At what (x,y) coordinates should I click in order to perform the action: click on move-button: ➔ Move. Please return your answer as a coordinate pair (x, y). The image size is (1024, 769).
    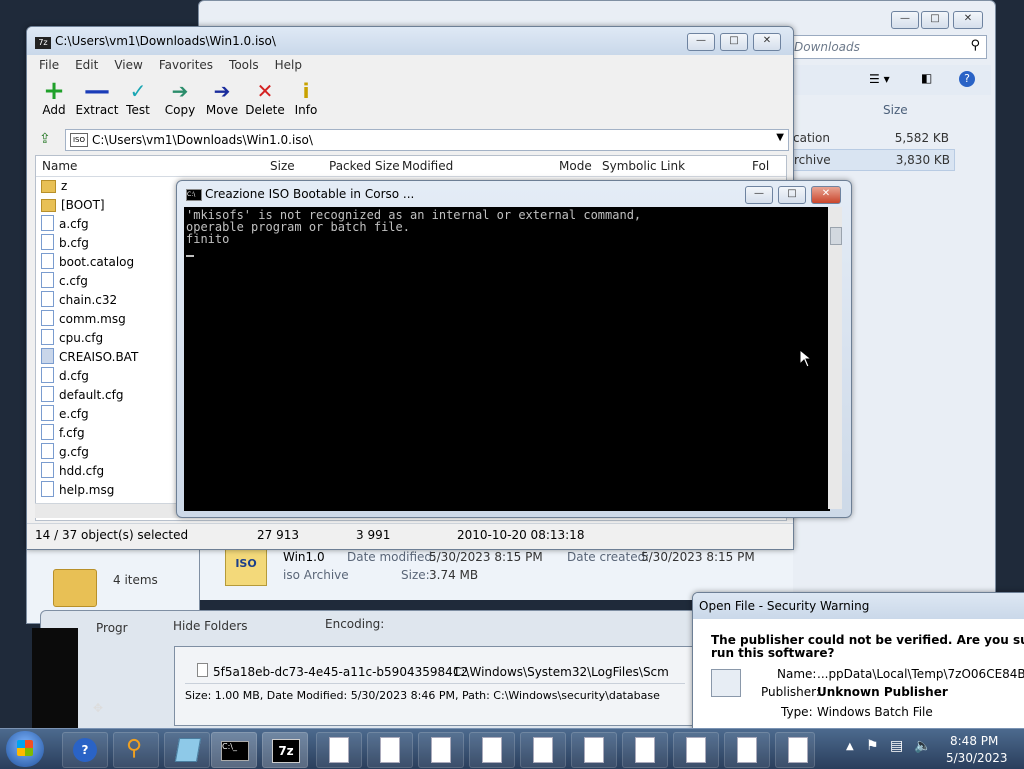
    Looking at the image, I should click on (222, 98).